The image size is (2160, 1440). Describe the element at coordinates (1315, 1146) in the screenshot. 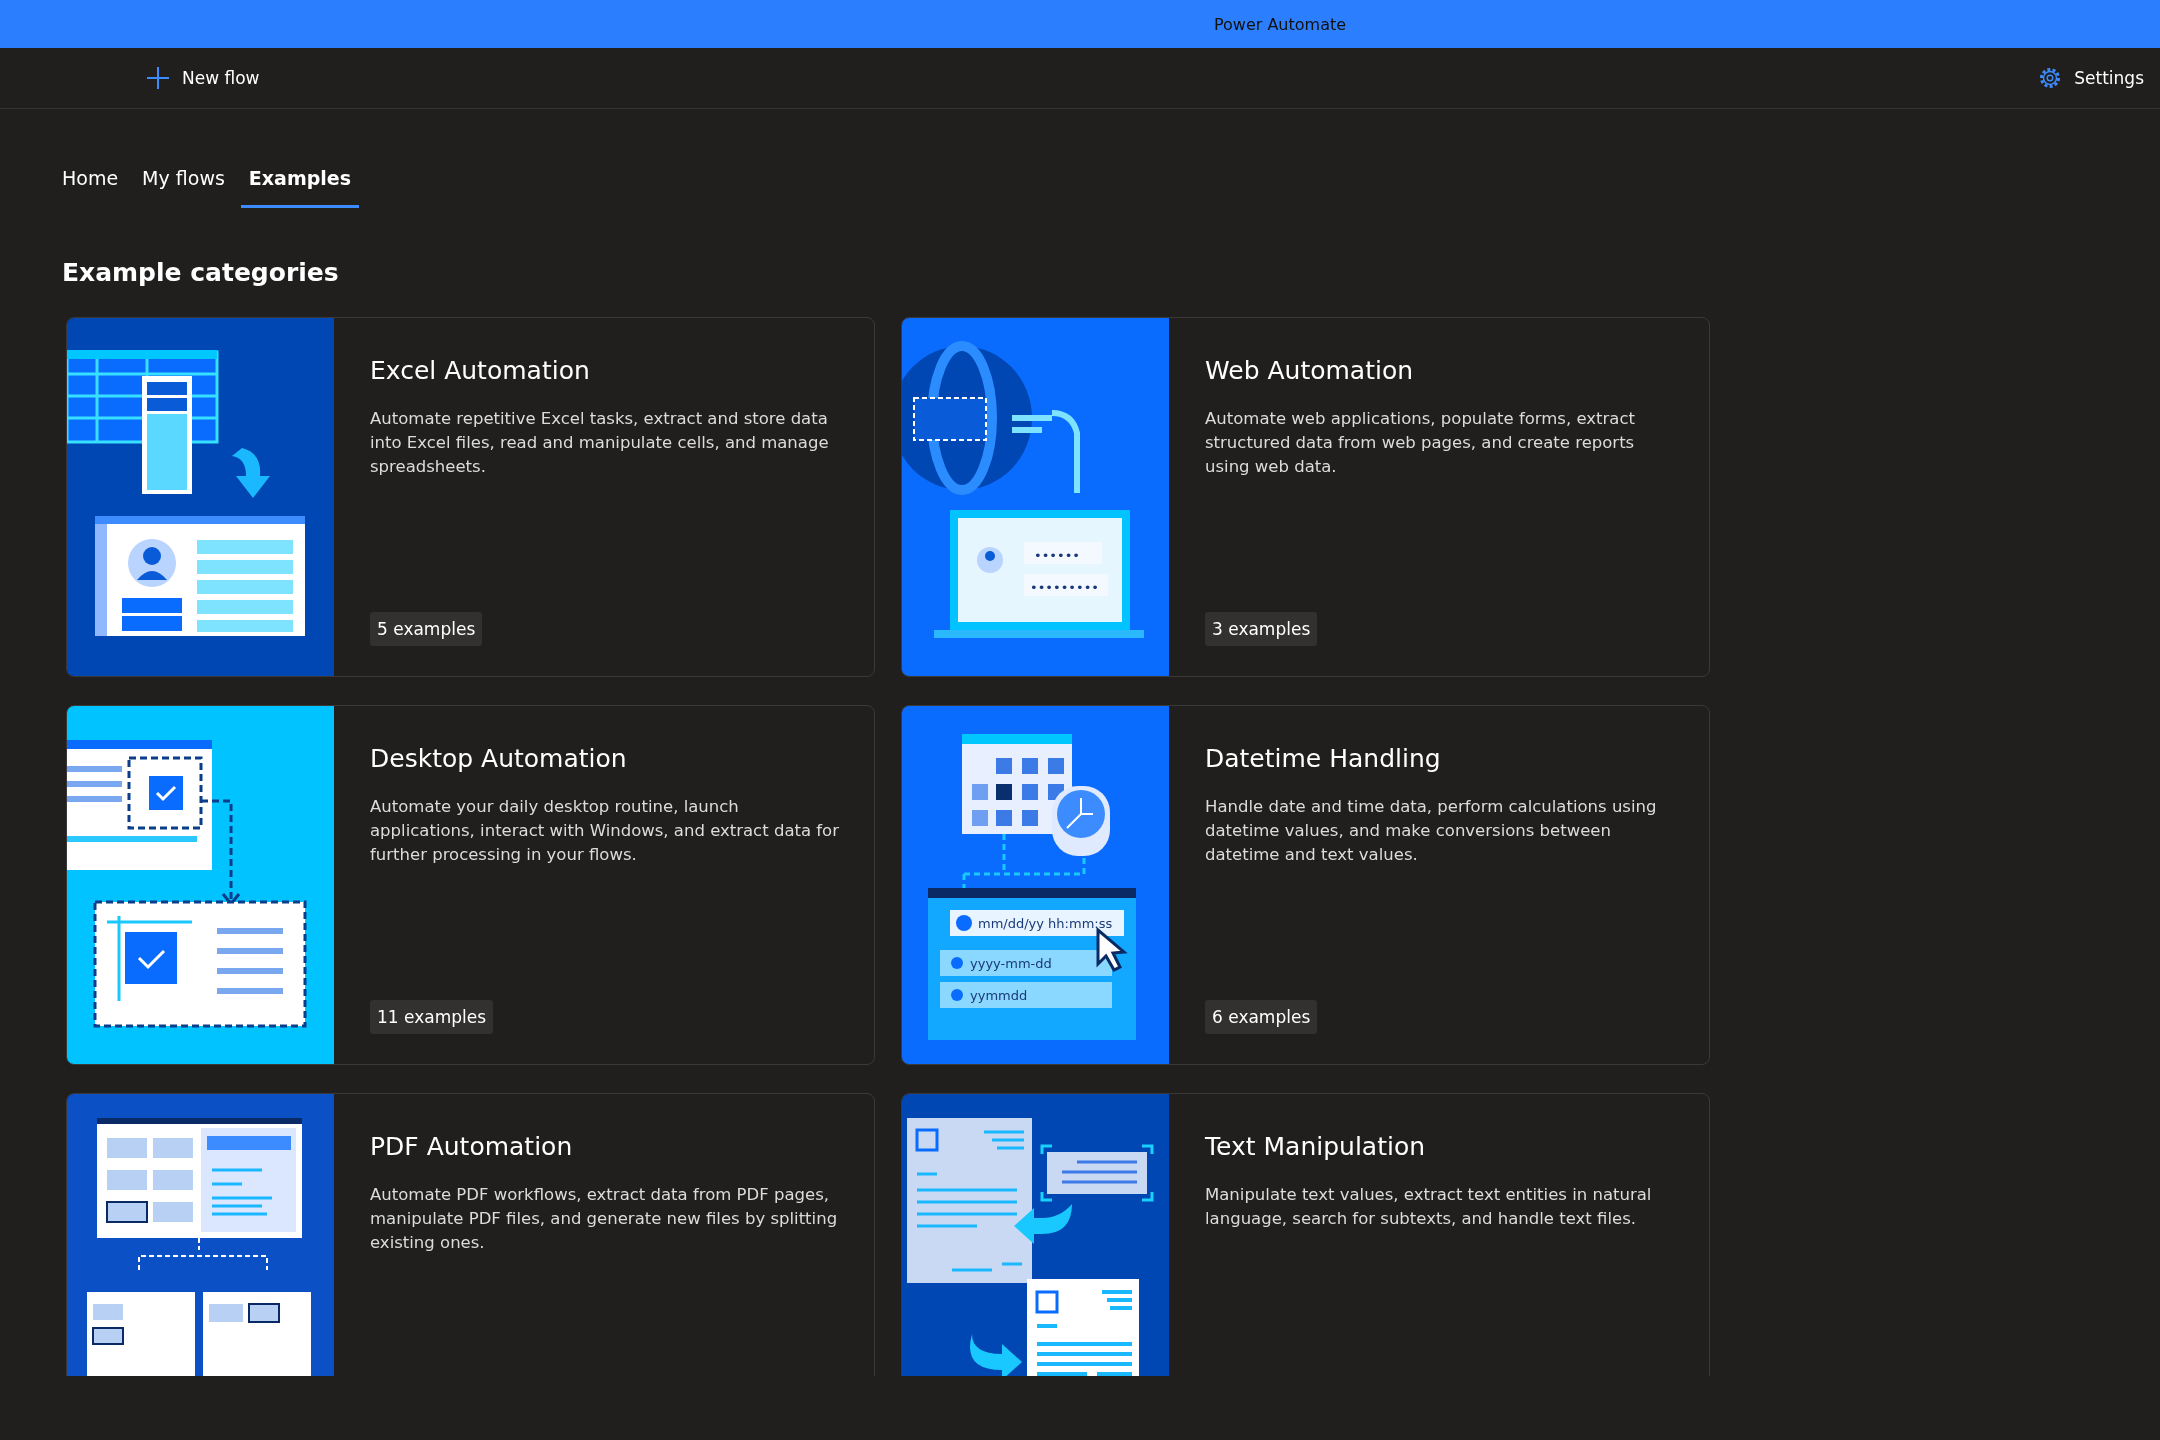

I see `card-title: Text Manipulation` at that location.